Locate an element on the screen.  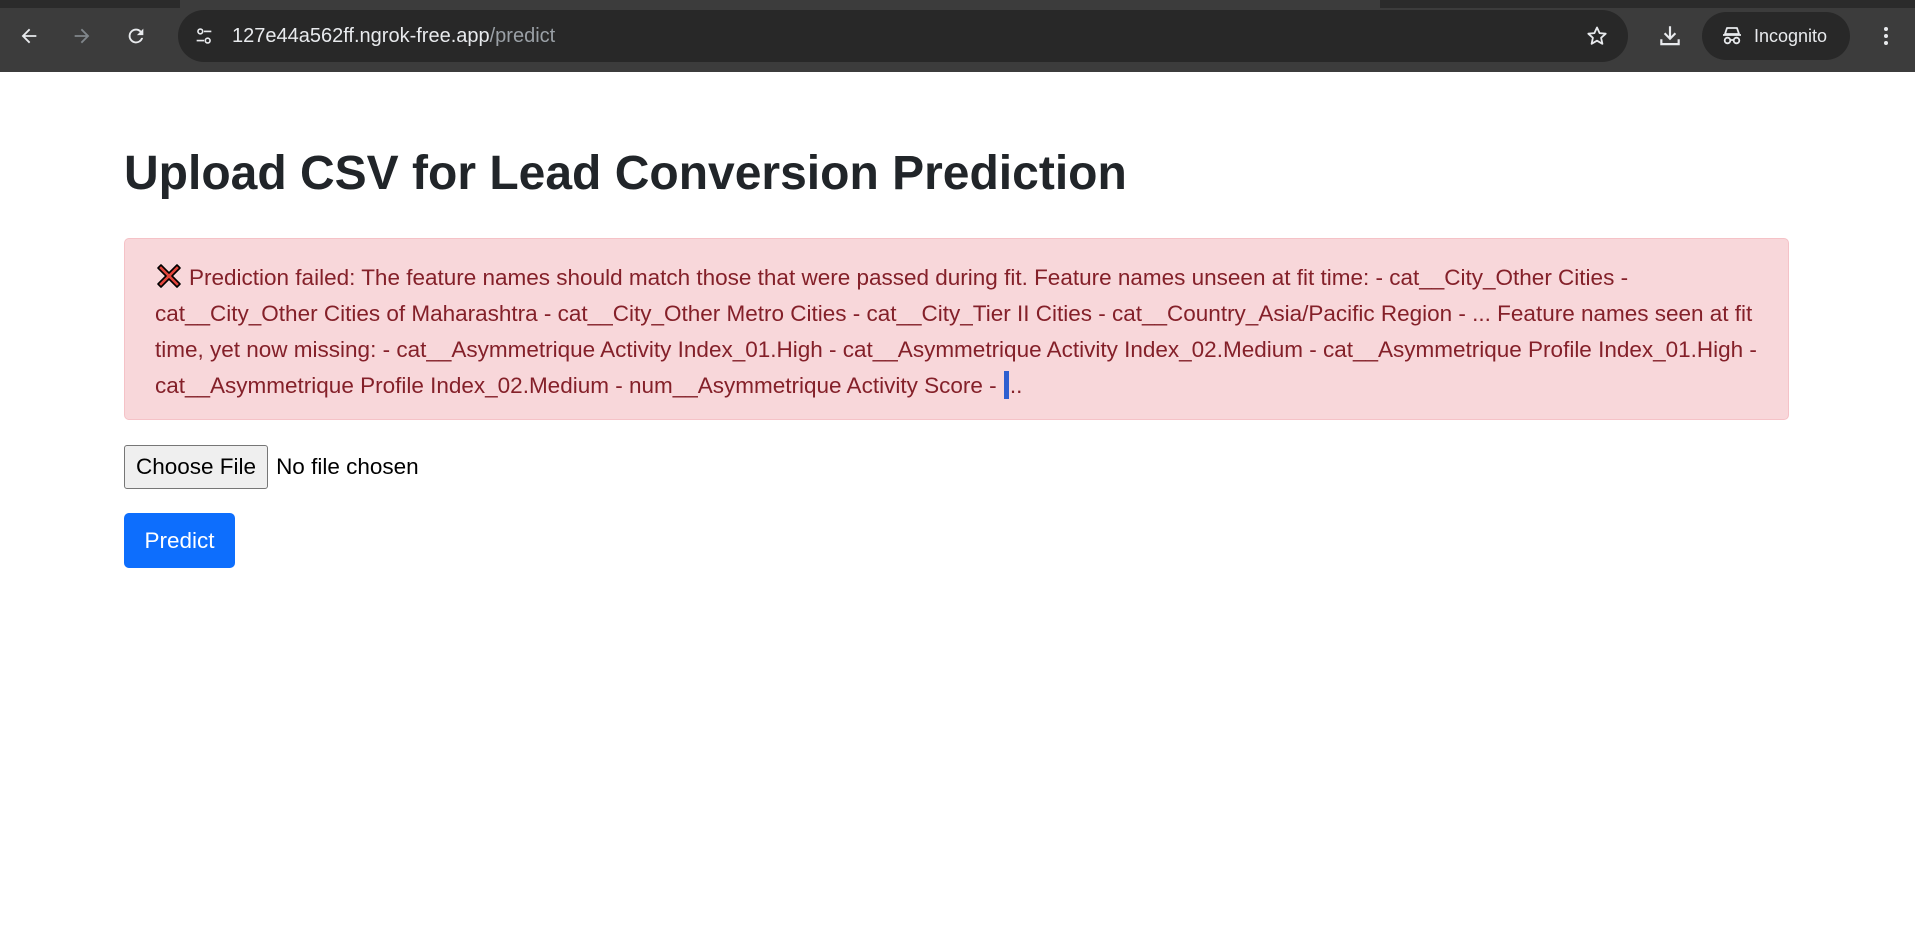
more-vertical-icon is located at coordinates (1886, 36).